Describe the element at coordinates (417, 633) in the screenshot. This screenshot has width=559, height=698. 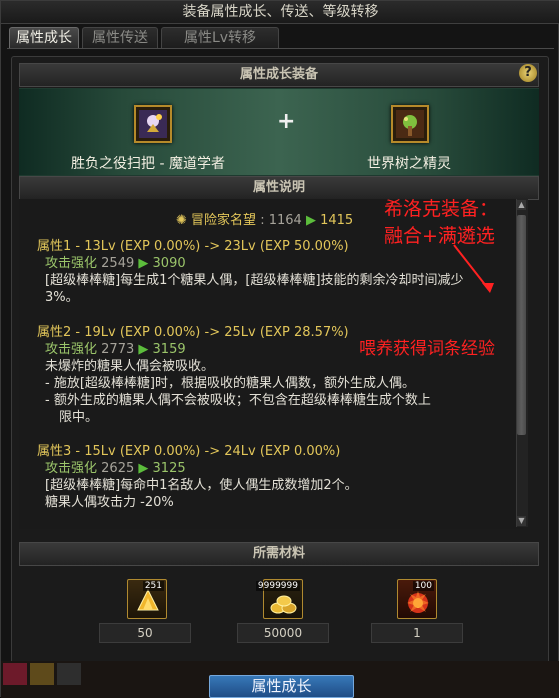
I see `material-value-3: 1` at that location.